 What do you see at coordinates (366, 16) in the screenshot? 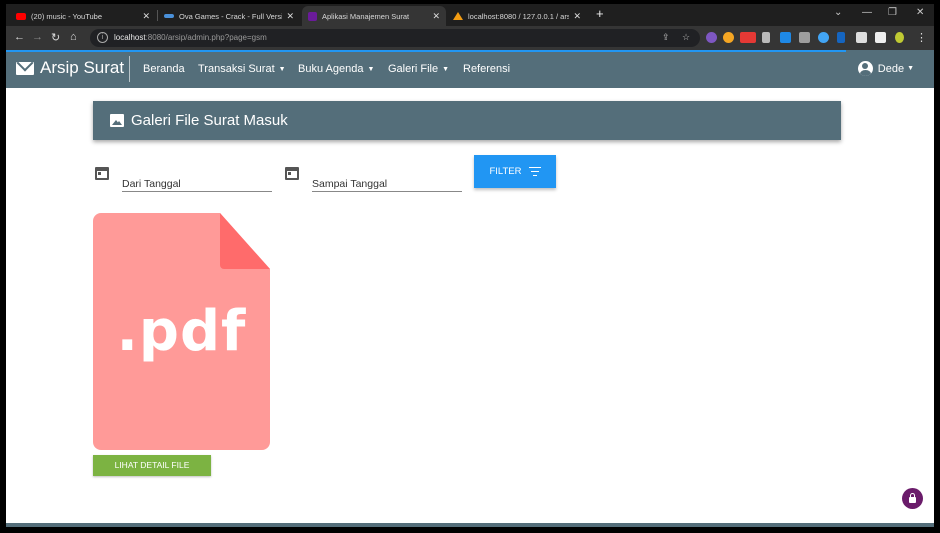
I see `tab-title: Aplikasi Manajemen Surat` at bounding box center [366, 16].